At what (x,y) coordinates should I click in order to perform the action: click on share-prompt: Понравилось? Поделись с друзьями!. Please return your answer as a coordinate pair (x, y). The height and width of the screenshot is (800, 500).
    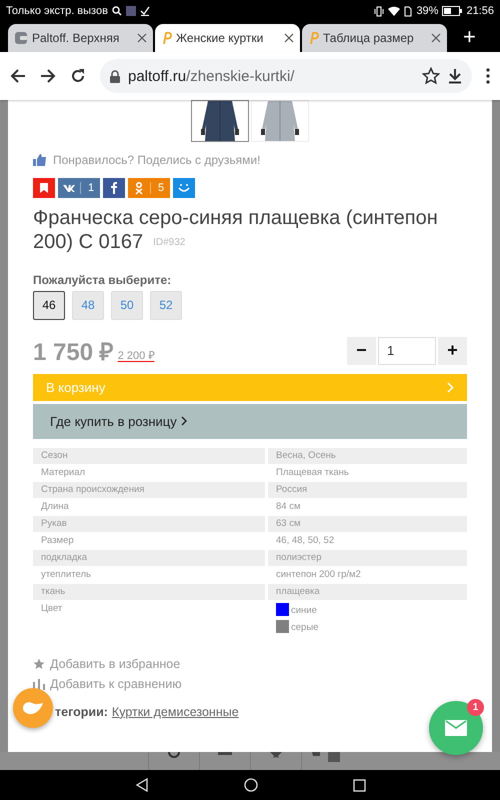
    Looking at the image, I should click on (156, 160).